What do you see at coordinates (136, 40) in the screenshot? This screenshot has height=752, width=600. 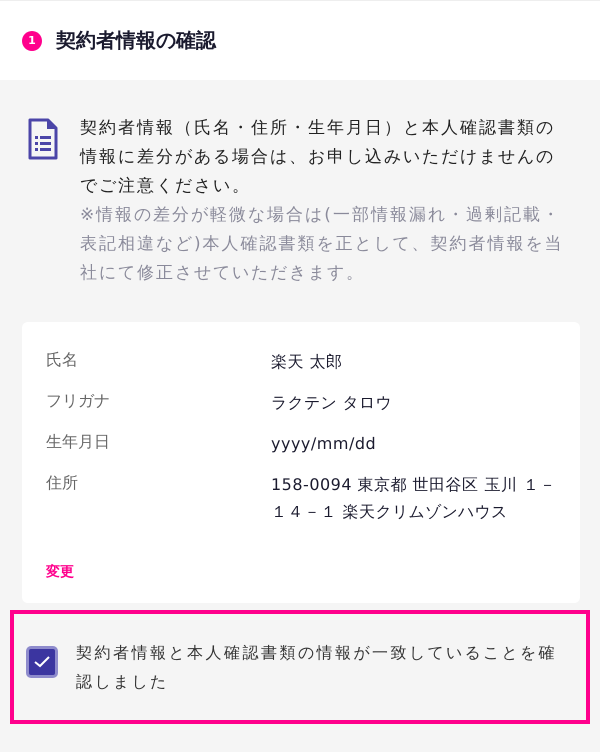 I see `section-title: 契約者情報の確認` at bounding box center [136, 40].